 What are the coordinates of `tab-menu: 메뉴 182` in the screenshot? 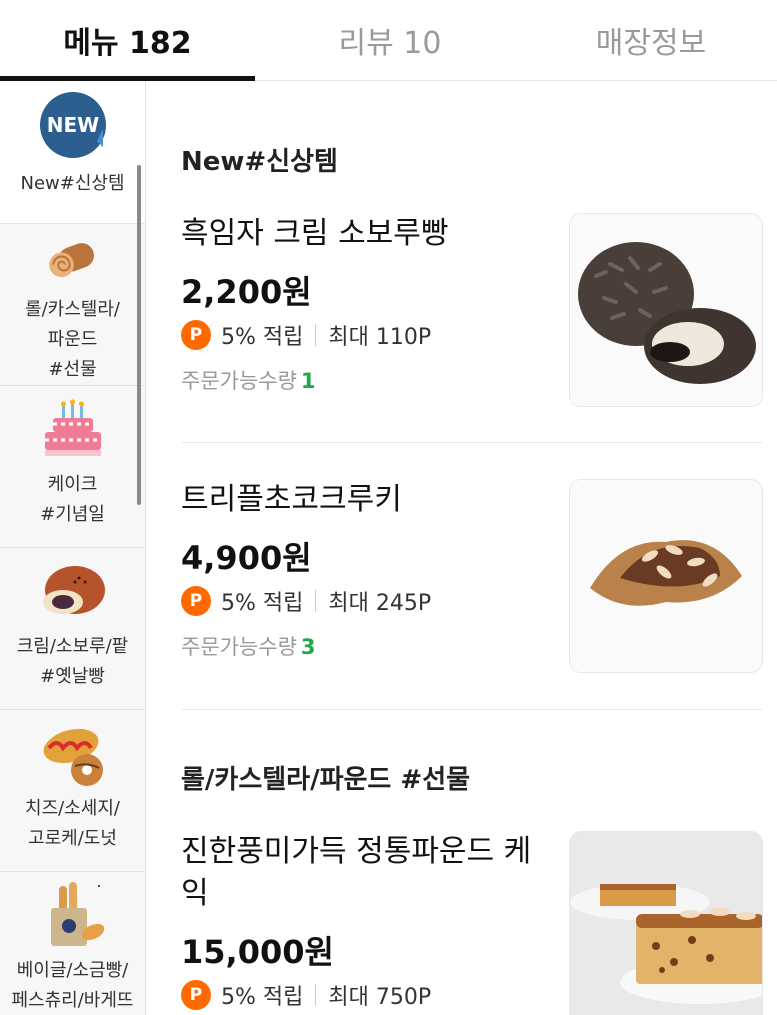 It's located at (127, 40).